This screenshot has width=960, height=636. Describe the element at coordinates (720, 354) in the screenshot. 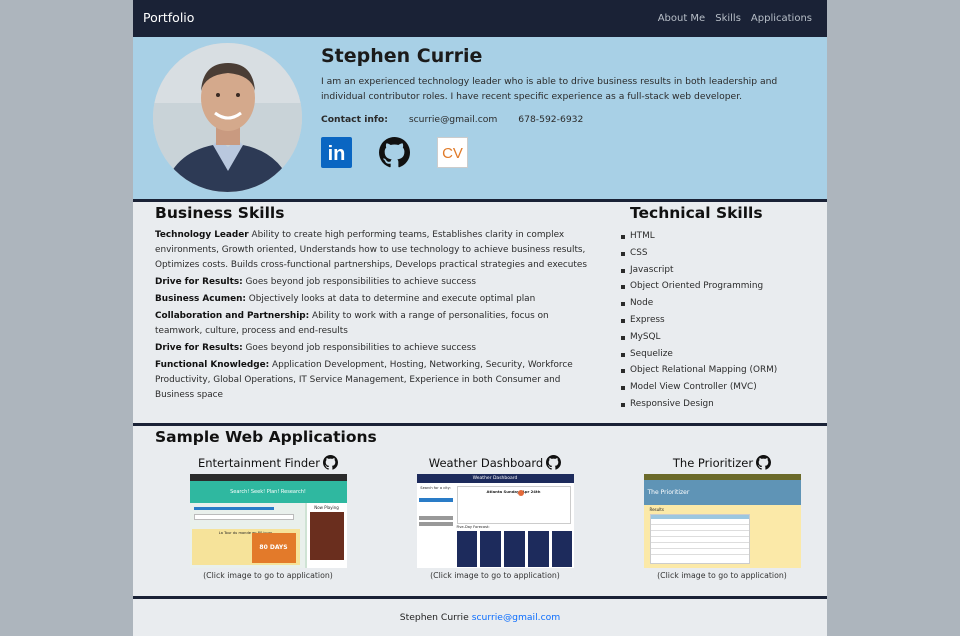

I see `technical-skill-item: Sequelize` at that location.